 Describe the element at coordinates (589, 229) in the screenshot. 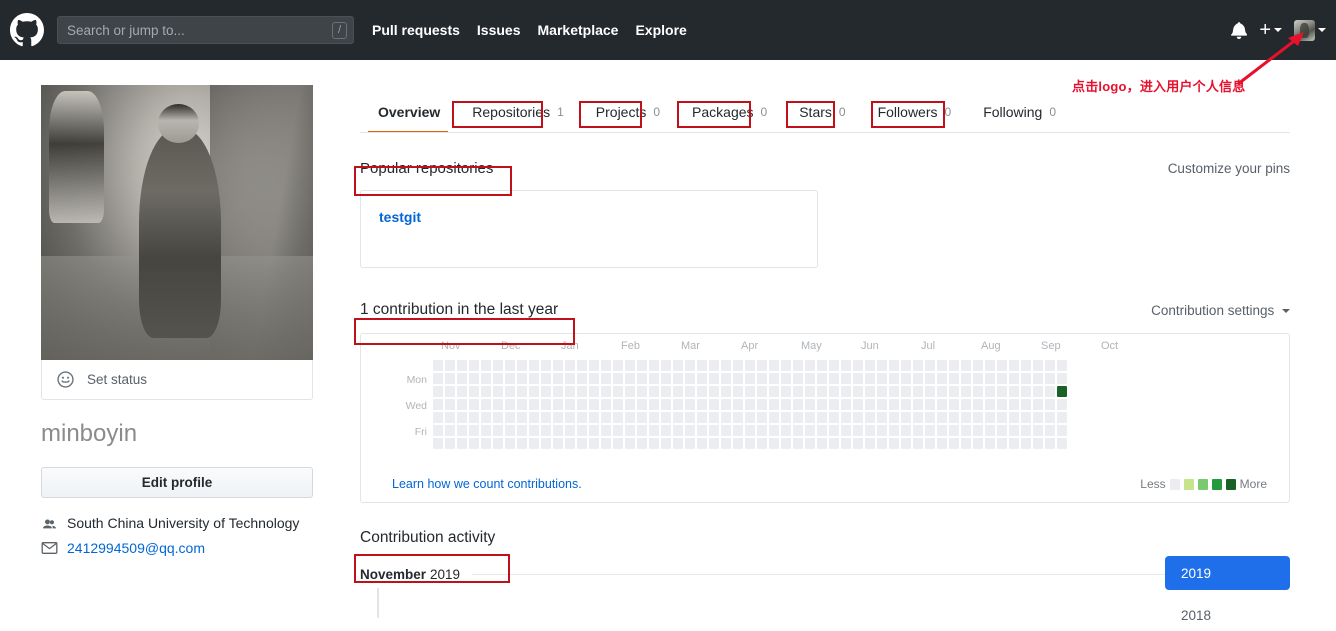

I see `pinned-repo-card: testgit` at that location.